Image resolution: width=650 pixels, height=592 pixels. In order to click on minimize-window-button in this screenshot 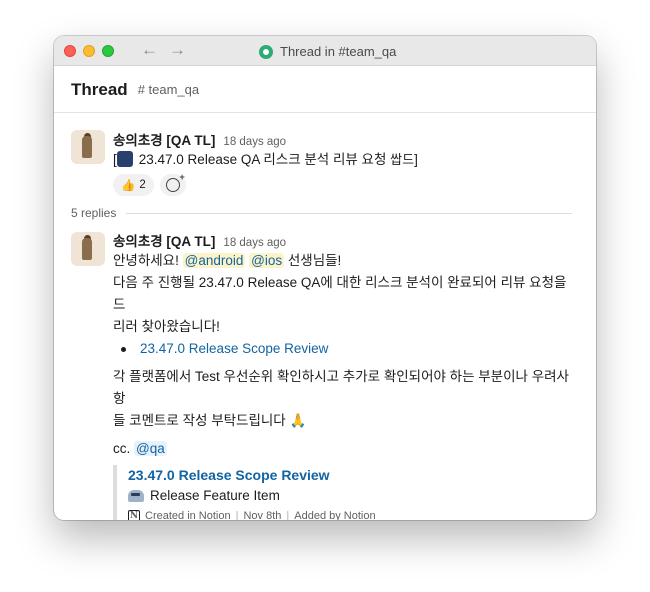, I will do `click(89, 51)`.